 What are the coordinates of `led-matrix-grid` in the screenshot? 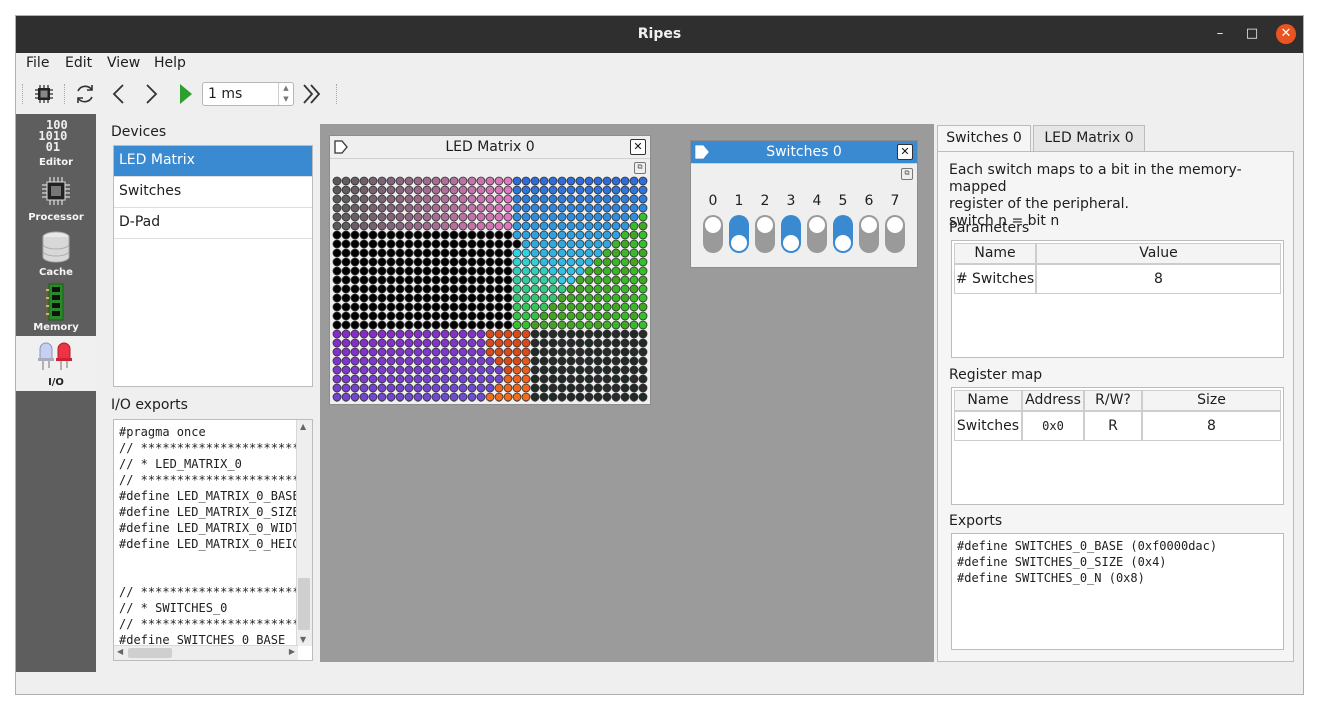 It's located at (490, 289).